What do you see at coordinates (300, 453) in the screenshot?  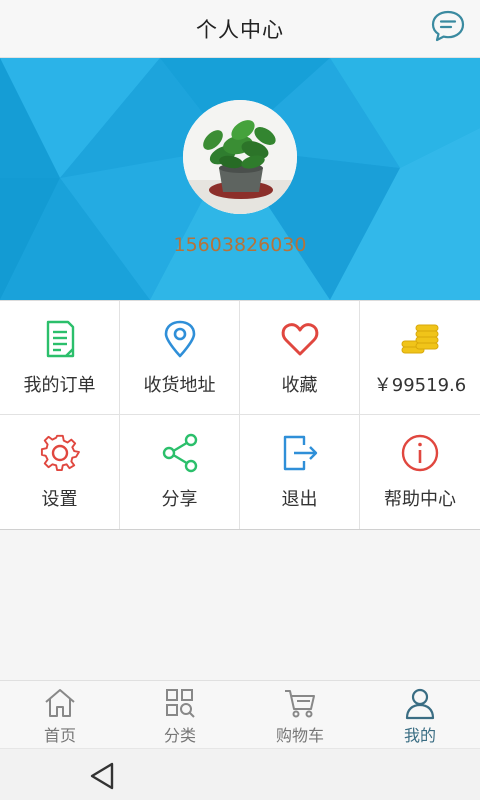 I see `logout-icon` at bounding box center [300, 453].